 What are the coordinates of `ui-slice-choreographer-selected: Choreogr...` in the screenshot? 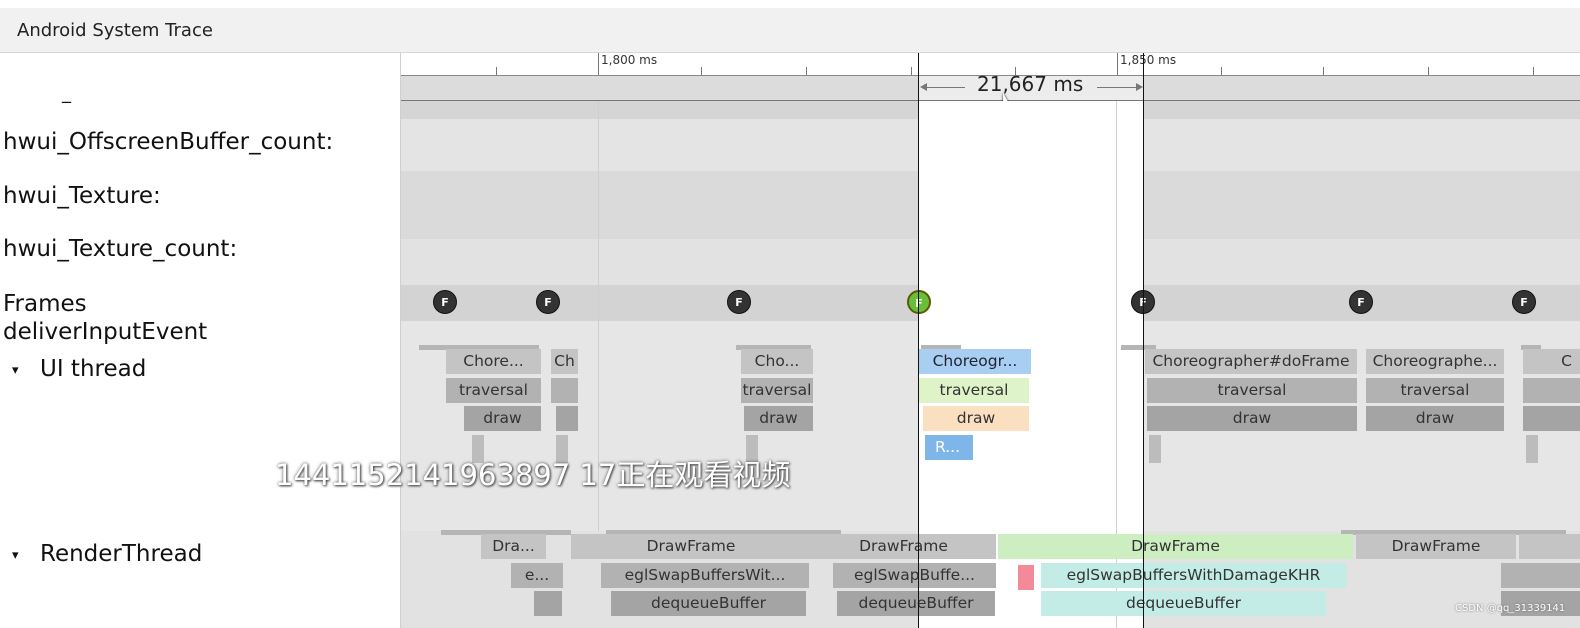 It's located at (975, 361).